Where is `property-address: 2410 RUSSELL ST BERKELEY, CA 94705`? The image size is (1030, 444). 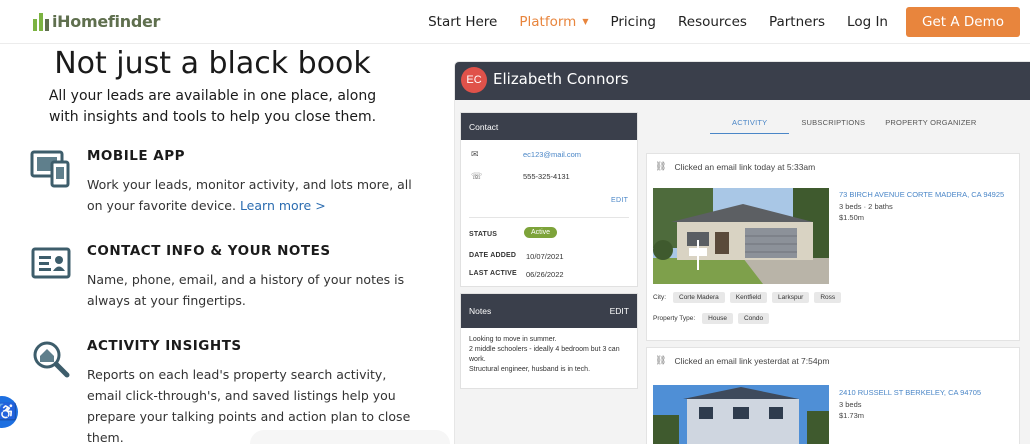 property-address: 2410 RUSSELL ST BERKELEY, CA 94705 is located at coordinates (910, 392).